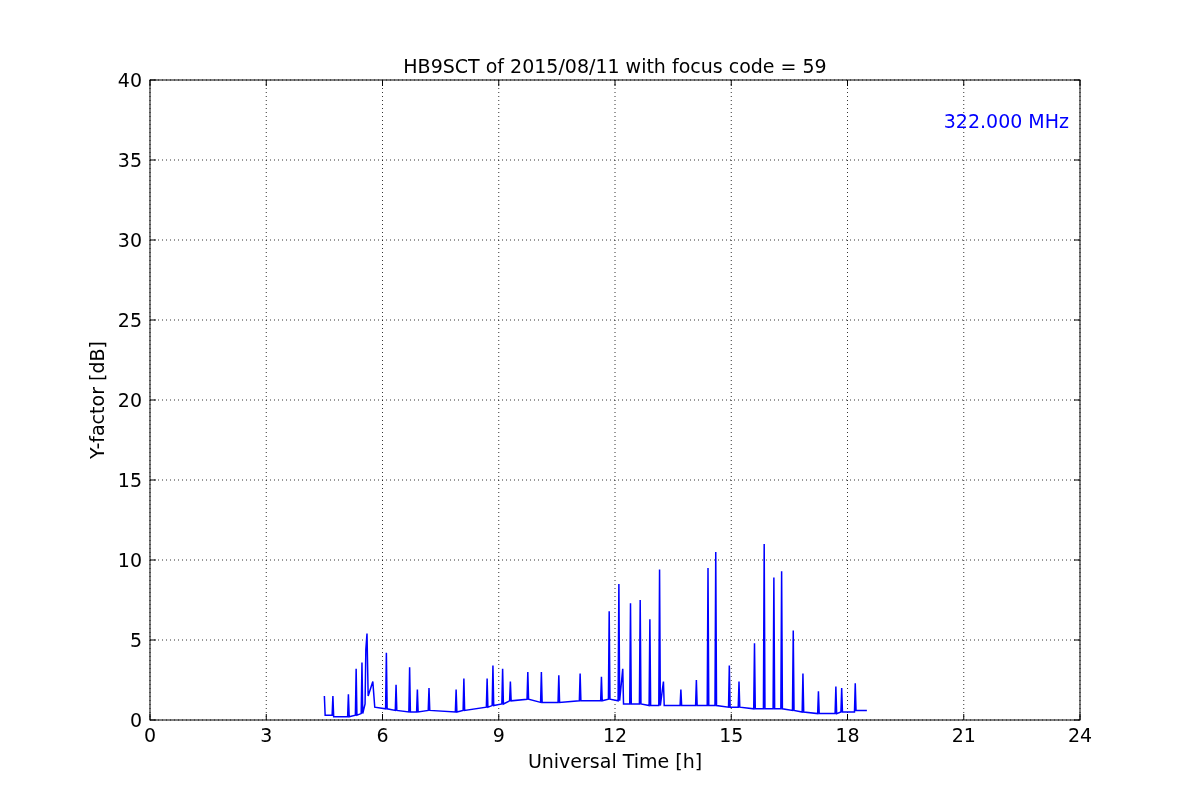  I want to click on x-tick-label: 3, so click(266, 735).